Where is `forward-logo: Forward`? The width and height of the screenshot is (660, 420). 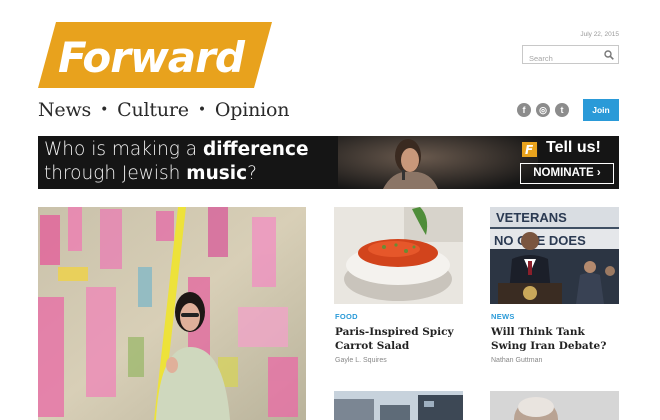 forward-logo: Forward is located at coordinates (155, 55).